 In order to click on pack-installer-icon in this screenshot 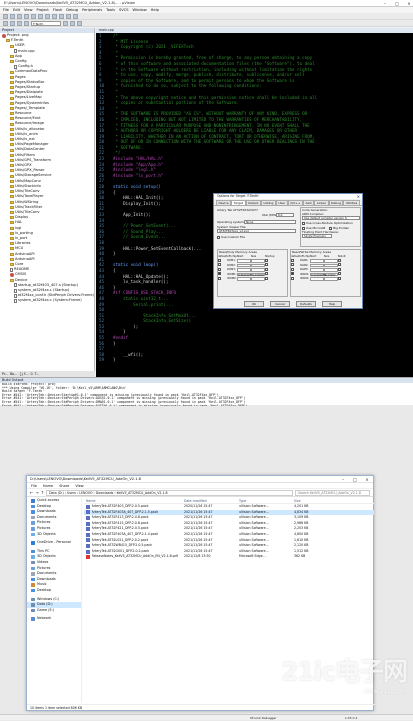, I will do `click(79, 23)`.